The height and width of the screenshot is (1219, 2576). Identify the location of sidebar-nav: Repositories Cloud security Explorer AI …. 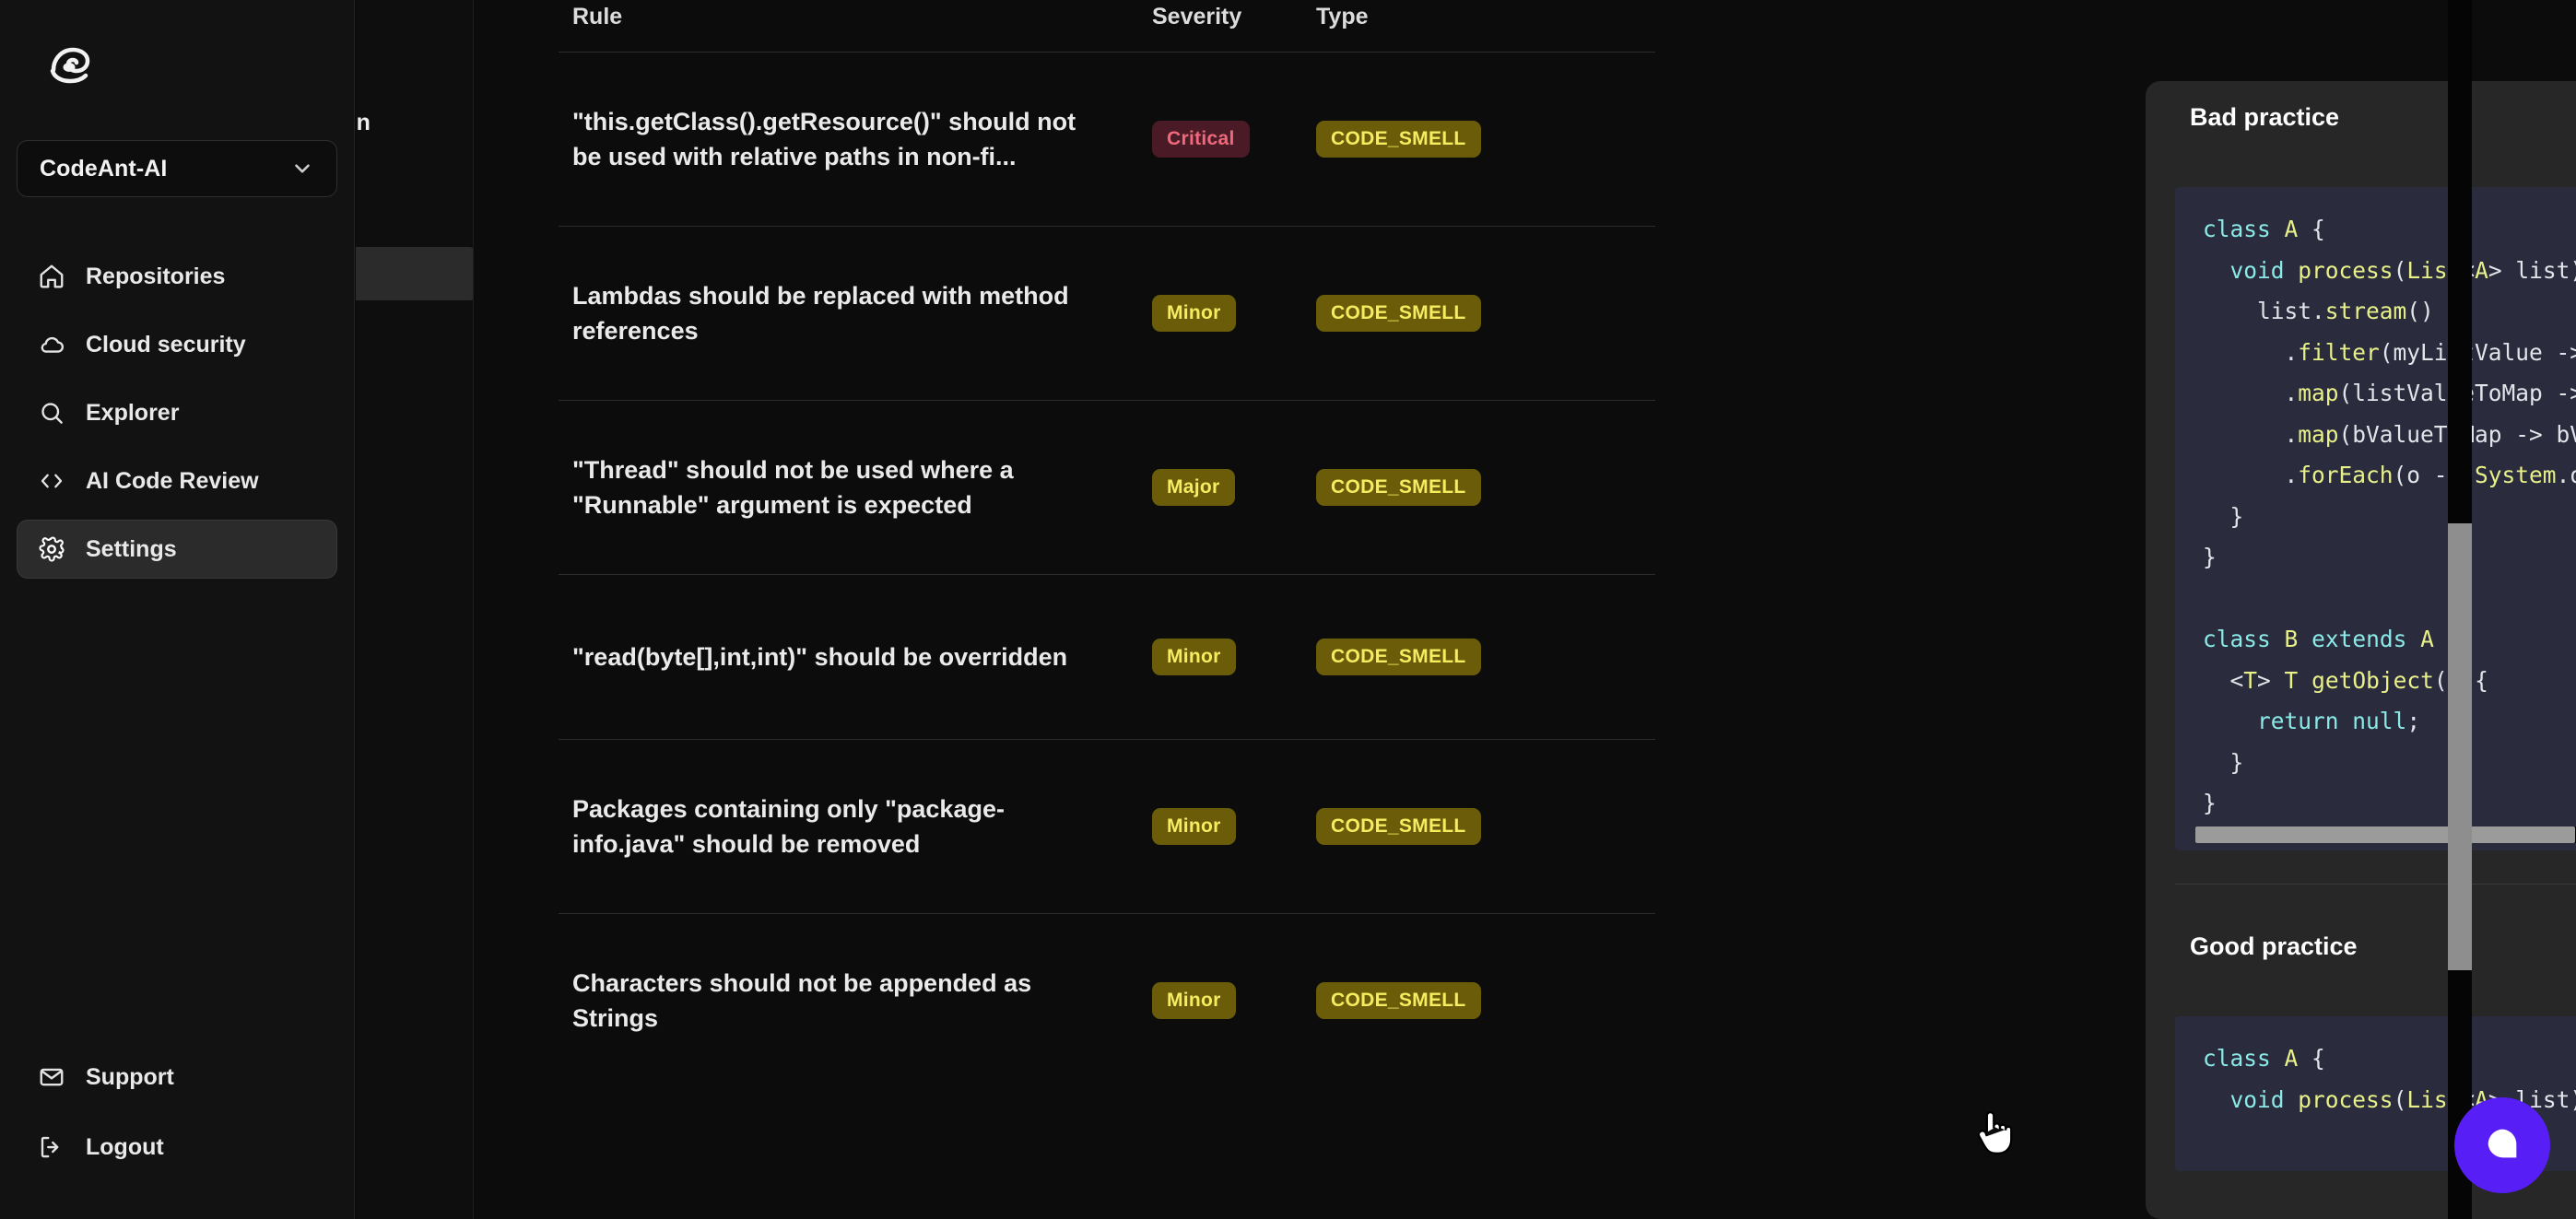
(177, 418).